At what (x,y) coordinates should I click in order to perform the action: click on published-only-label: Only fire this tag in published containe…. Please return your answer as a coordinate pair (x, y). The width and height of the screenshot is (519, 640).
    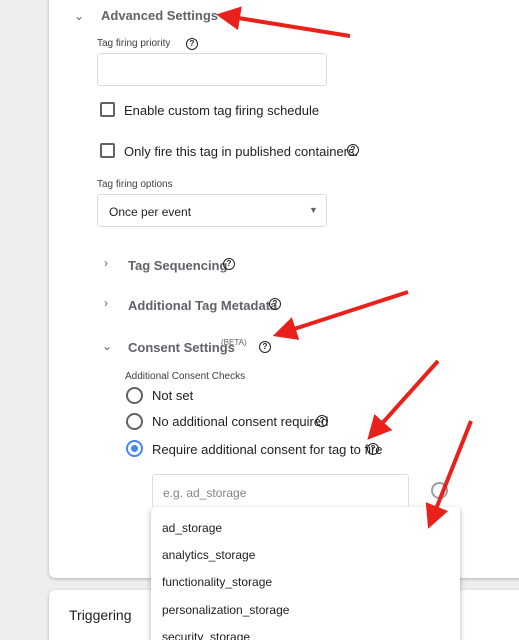
    Looking at the image, I should click on (241, 151).